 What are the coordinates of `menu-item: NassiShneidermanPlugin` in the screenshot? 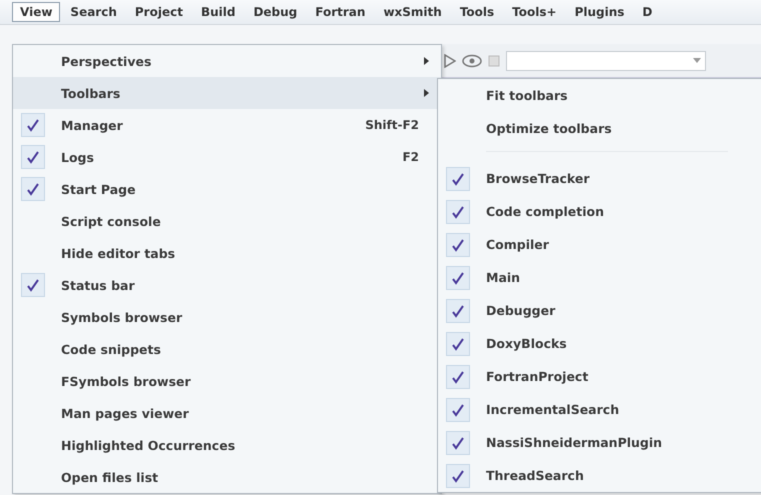 It's located at (599, 442).